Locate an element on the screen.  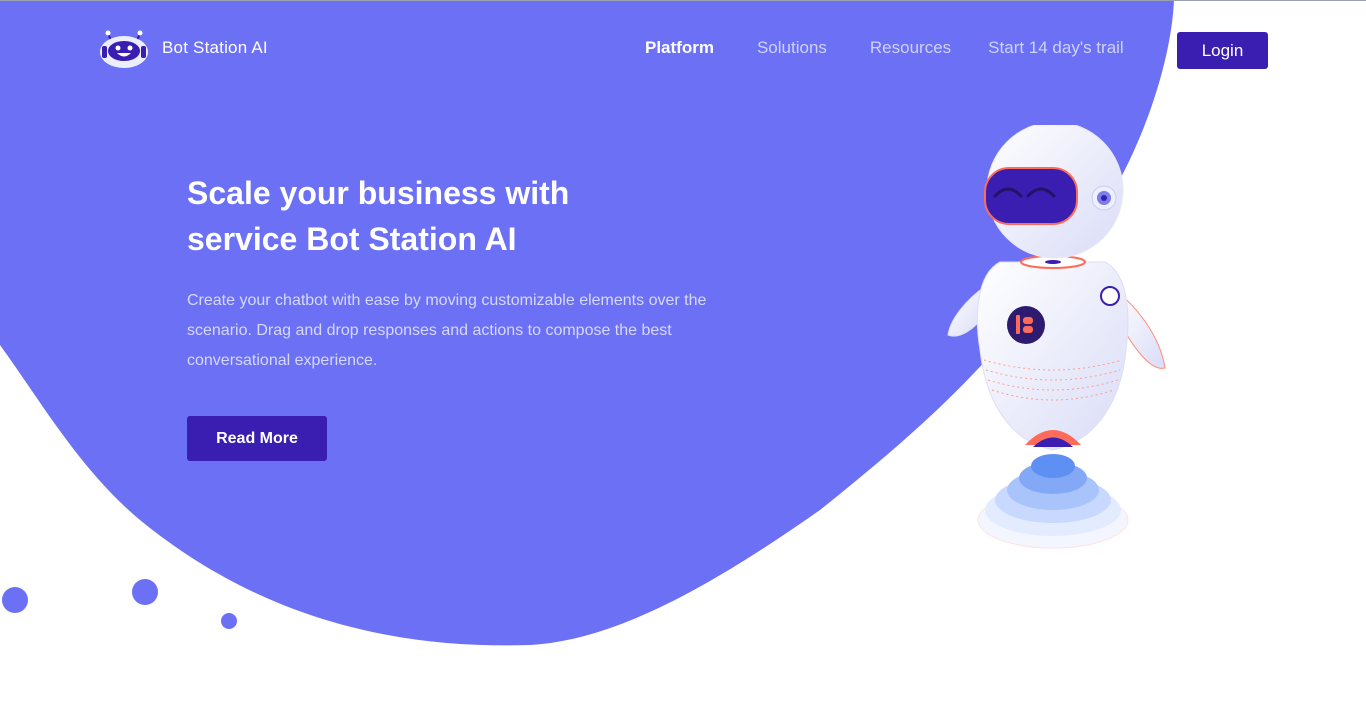
login-button: Login is located at coordinates (1222, 50).